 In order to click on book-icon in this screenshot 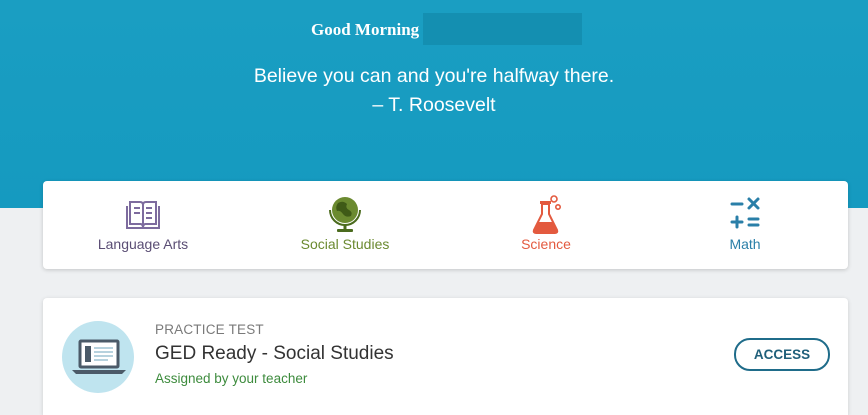, I will do `click(143, 215)`.